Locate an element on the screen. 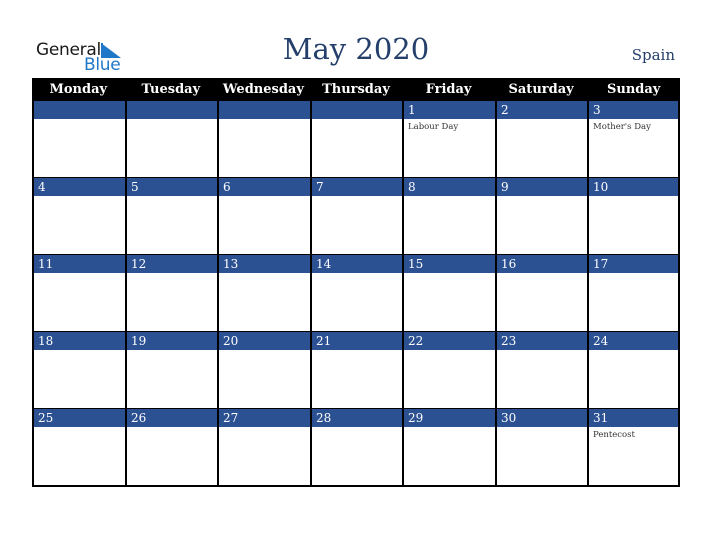 The width and height of the screenshot is (712, 550). day-cell: 6 is located at coordinates (263, 216).